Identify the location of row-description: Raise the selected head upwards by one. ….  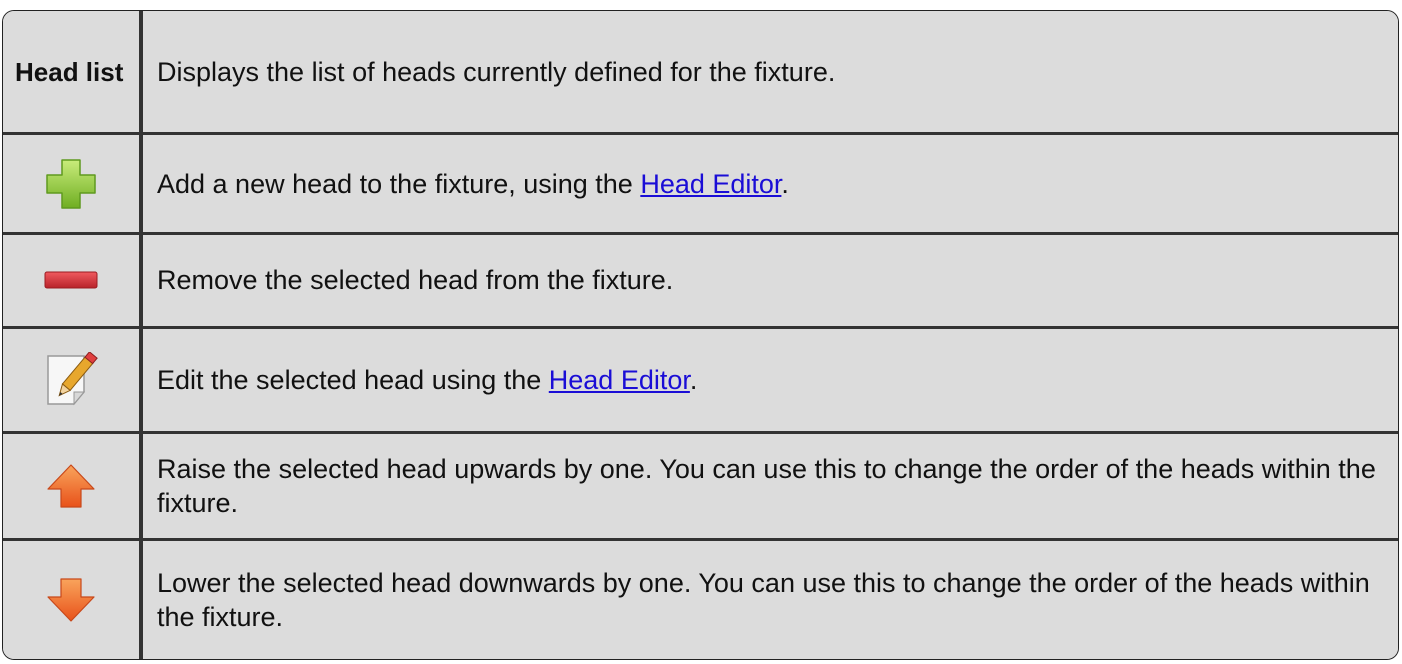
(770, 484).